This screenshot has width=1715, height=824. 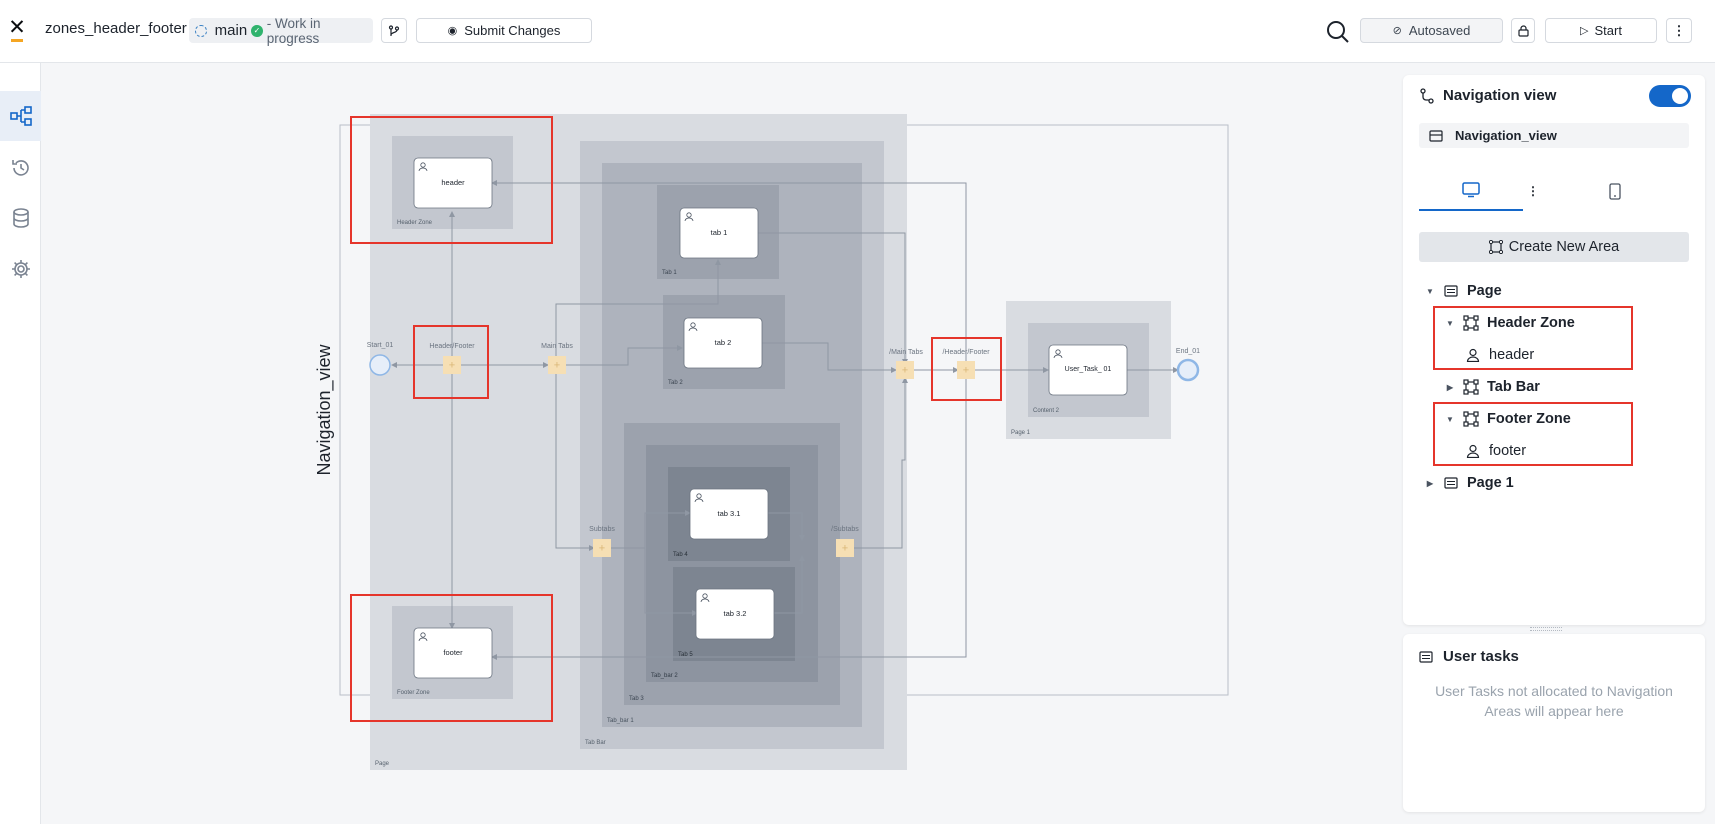 What do you see at coordinates (453, 182) in the screenshot?
I see `task-header-label: header` at bounding box center [453, 182].